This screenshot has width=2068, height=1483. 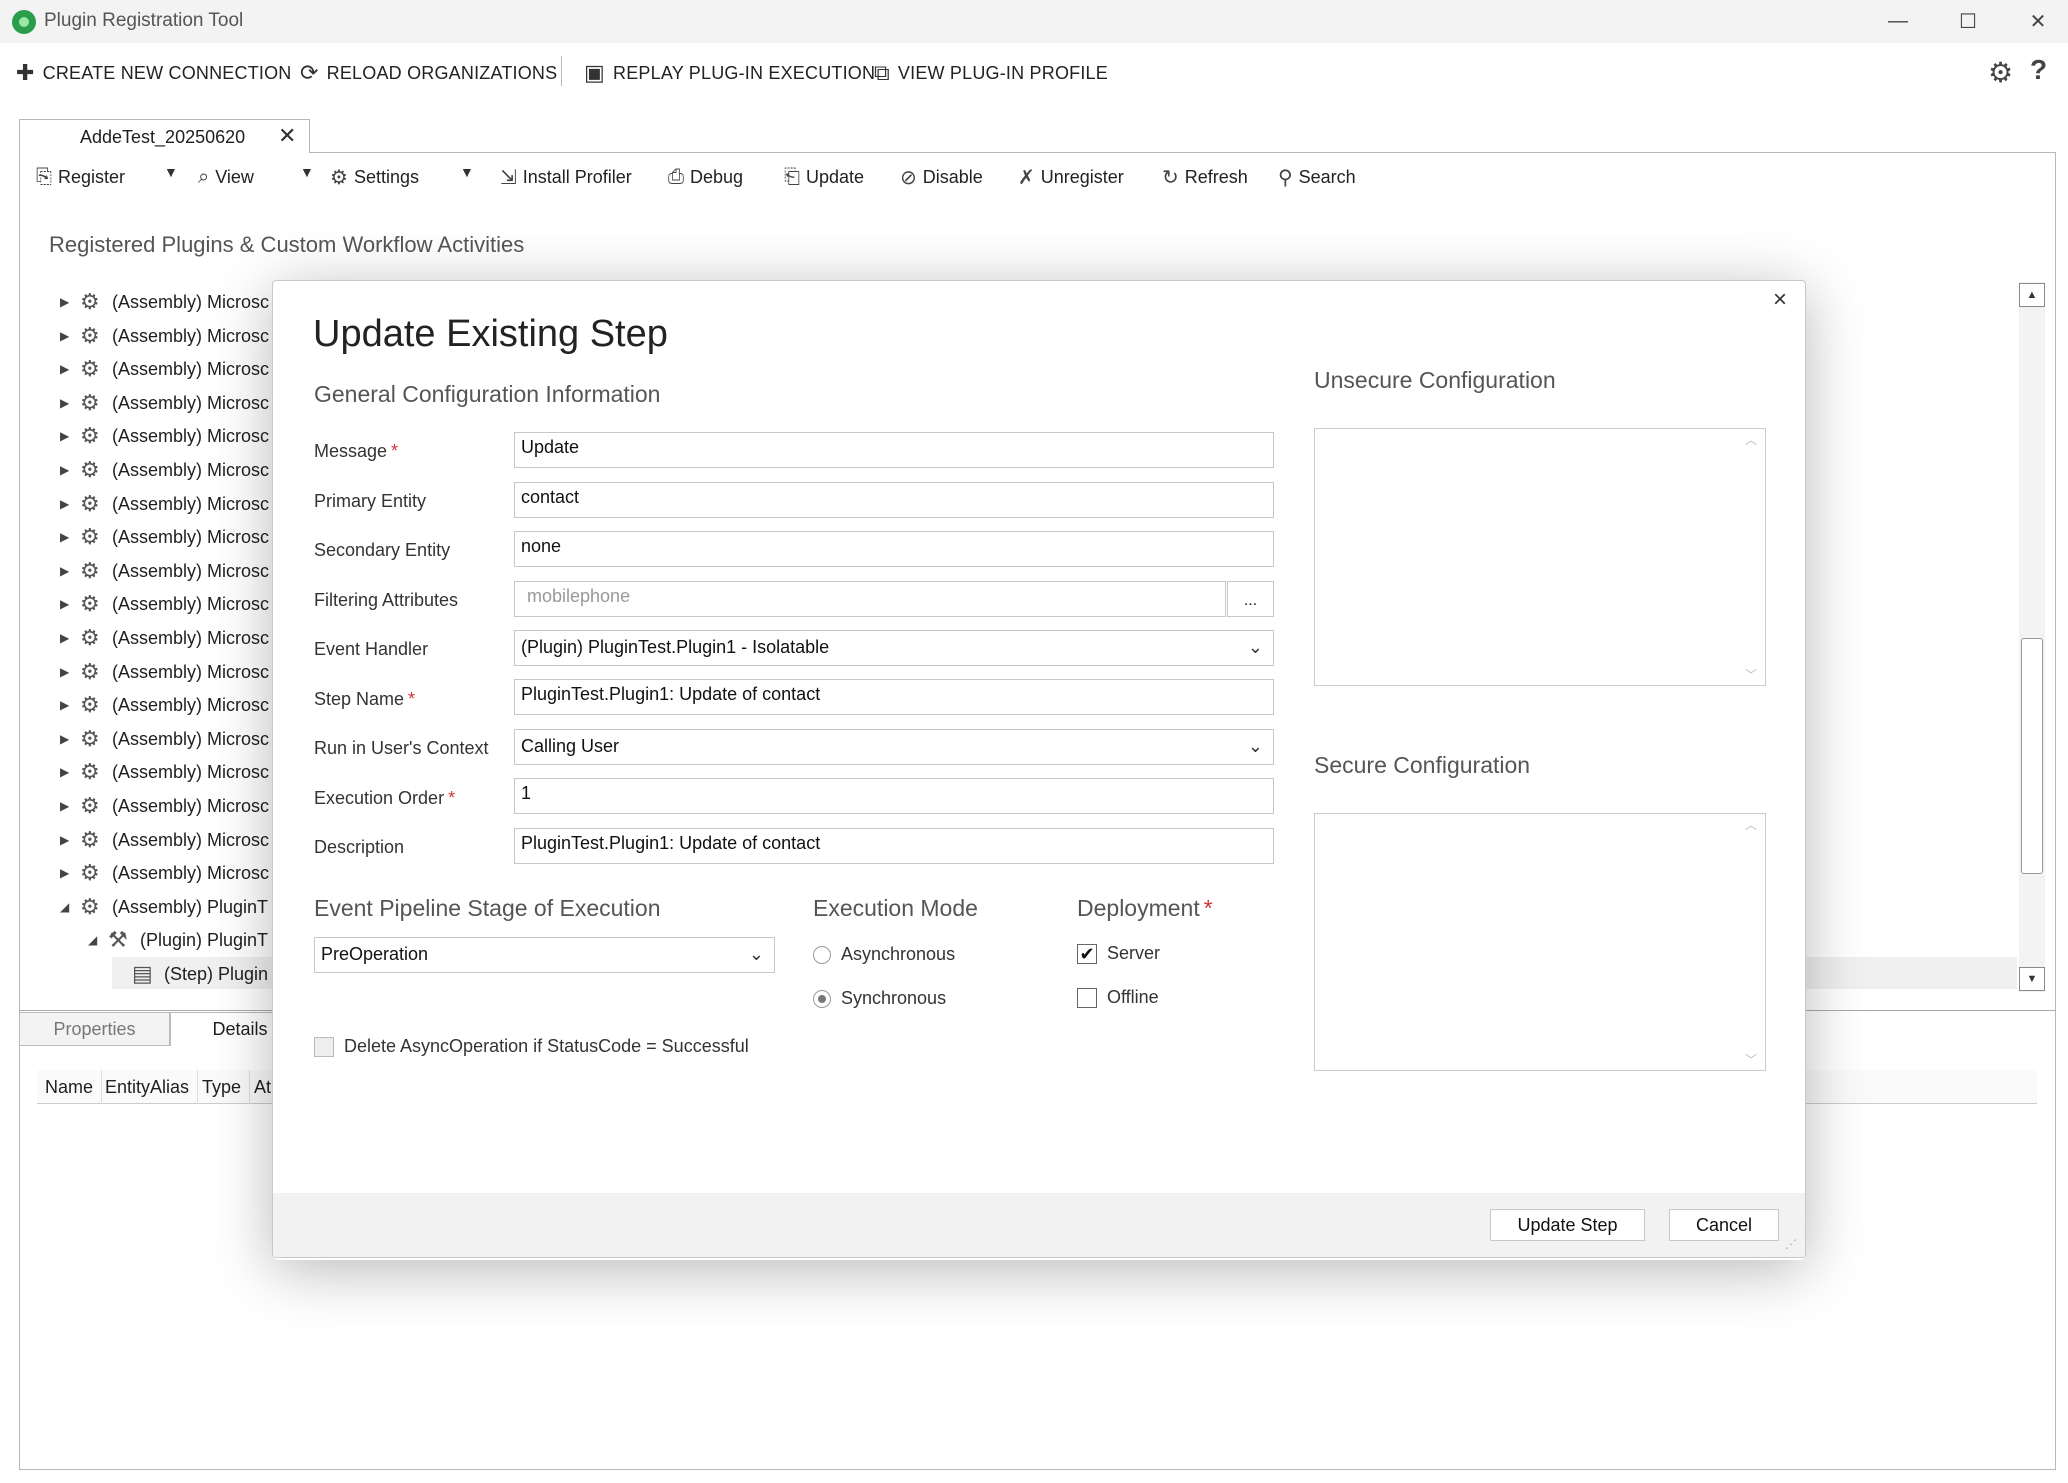 What do you see at coordinates (164, 136) in the screenshot?
I see `connection-tab: AddeTest_20250620 ✕` at bounding box center [164, 136].